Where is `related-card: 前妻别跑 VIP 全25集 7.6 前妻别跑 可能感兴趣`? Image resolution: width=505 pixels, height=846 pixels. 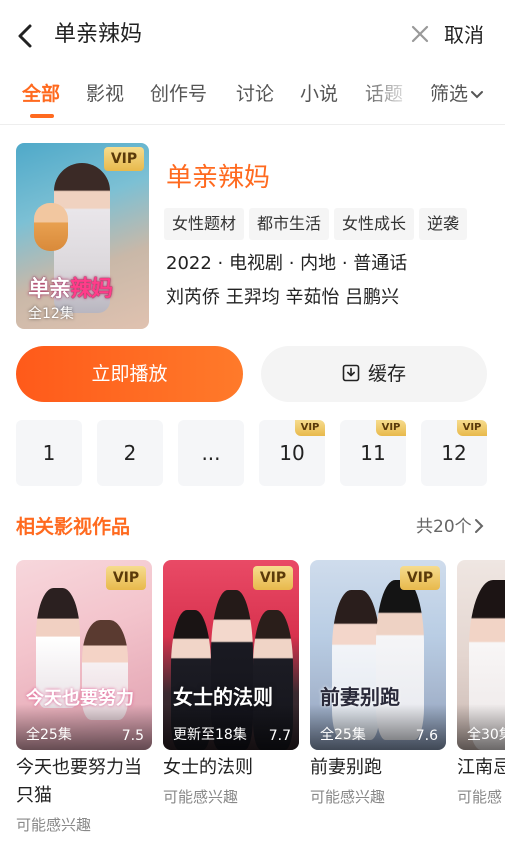 related-card: 前妻别跑 VIP 全25集 7.6 前妻别跑 可能感兴趣 is located at coordinates (378, 685).